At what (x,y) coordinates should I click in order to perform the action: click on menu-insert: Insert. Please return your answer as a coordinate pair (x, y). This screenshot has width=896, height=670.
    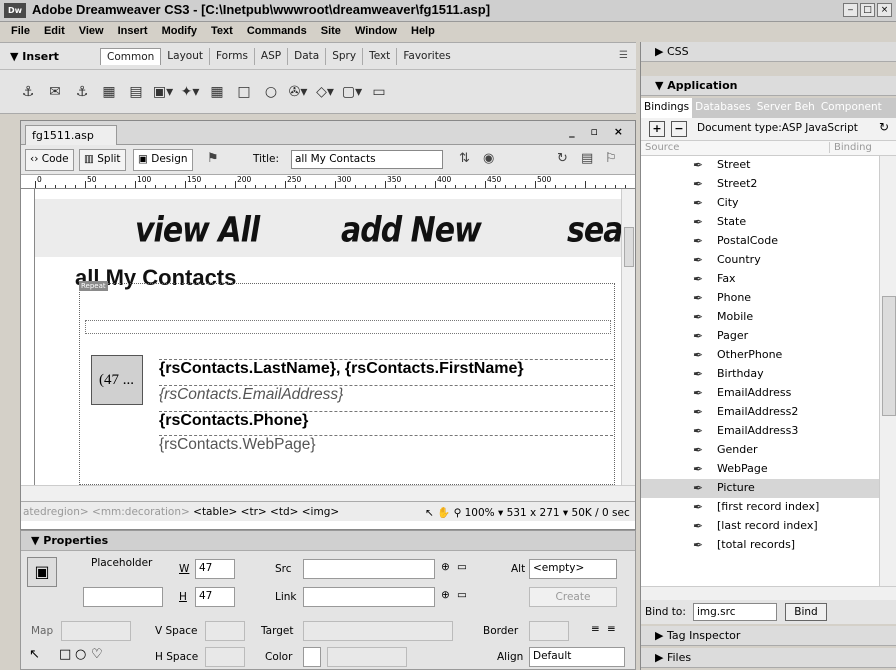
    Looking at the image, I should click on (133, 32).